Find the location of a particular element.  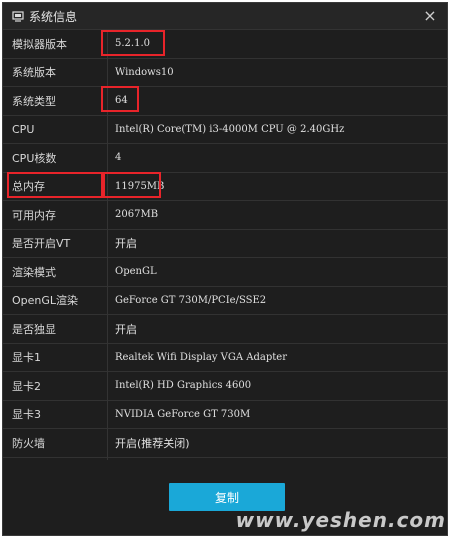

row-value: Intel(R) Core(TM) i3-4000M CPU @ 2.40GHz is located at coordinates (230, 129).